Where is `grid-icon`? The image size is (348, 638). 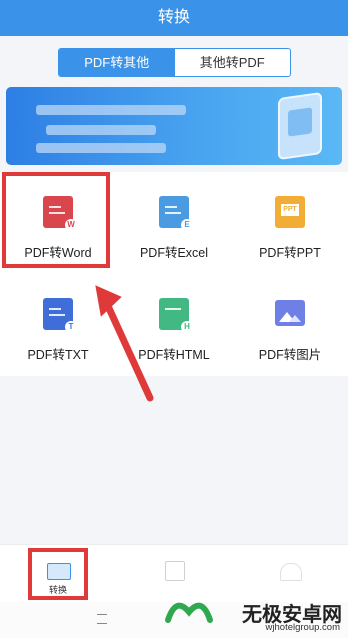
grid-icon is located at coordinates (175, 571).